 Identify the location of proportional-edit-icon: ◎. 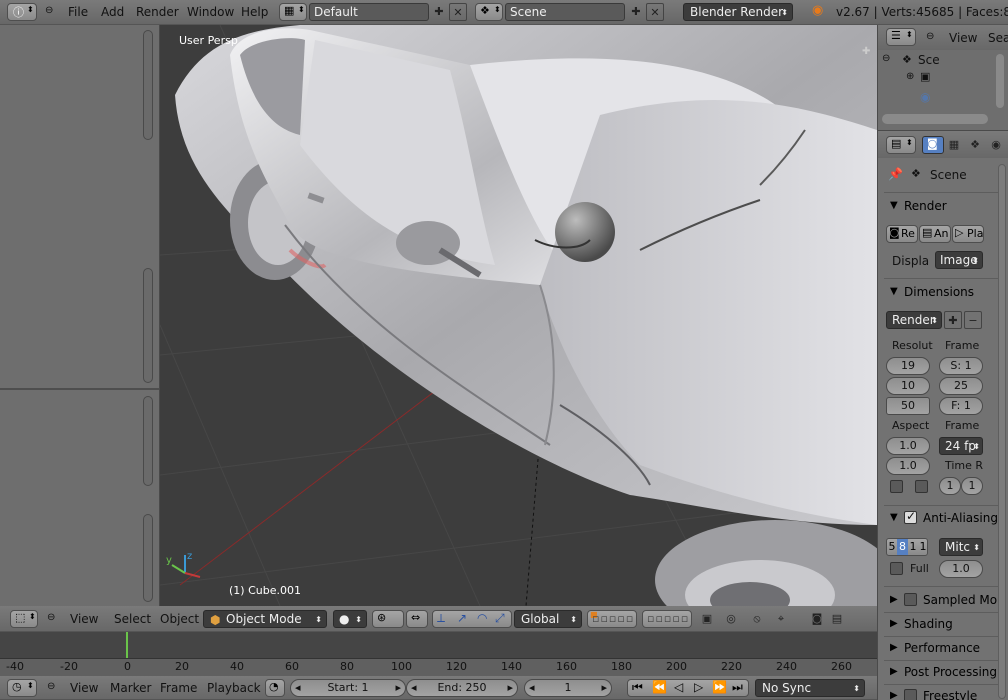
(731, 619).